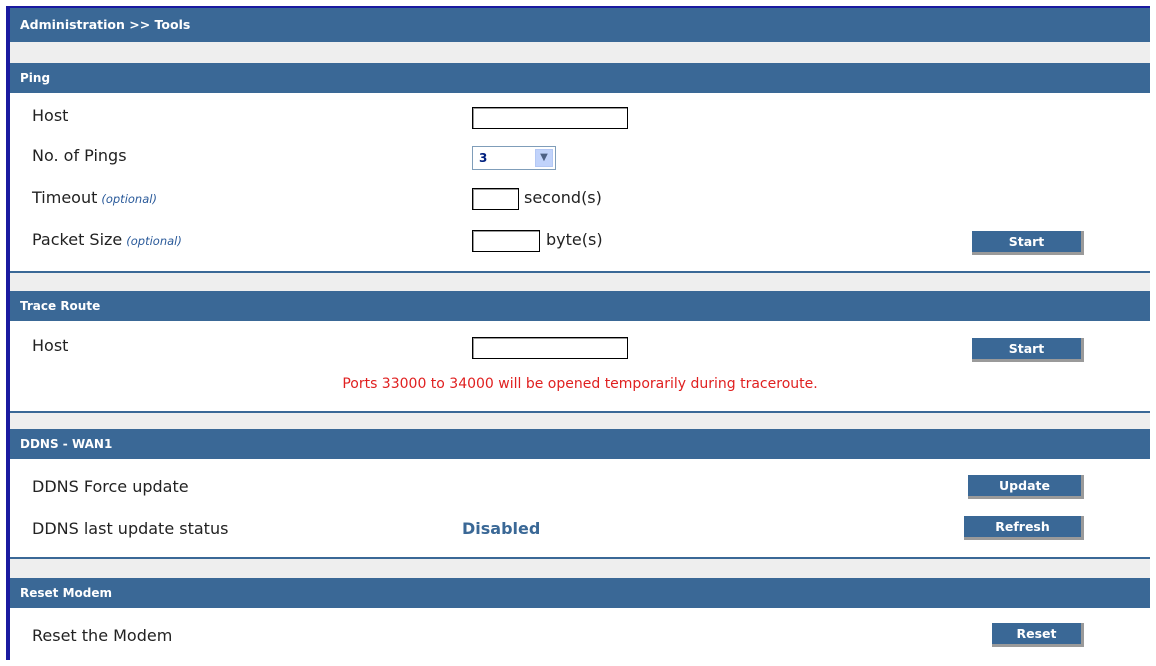 This screenshot has width=1156, height=666. I want to click on ping-count-select: 3 ▼, so click(514, 158).